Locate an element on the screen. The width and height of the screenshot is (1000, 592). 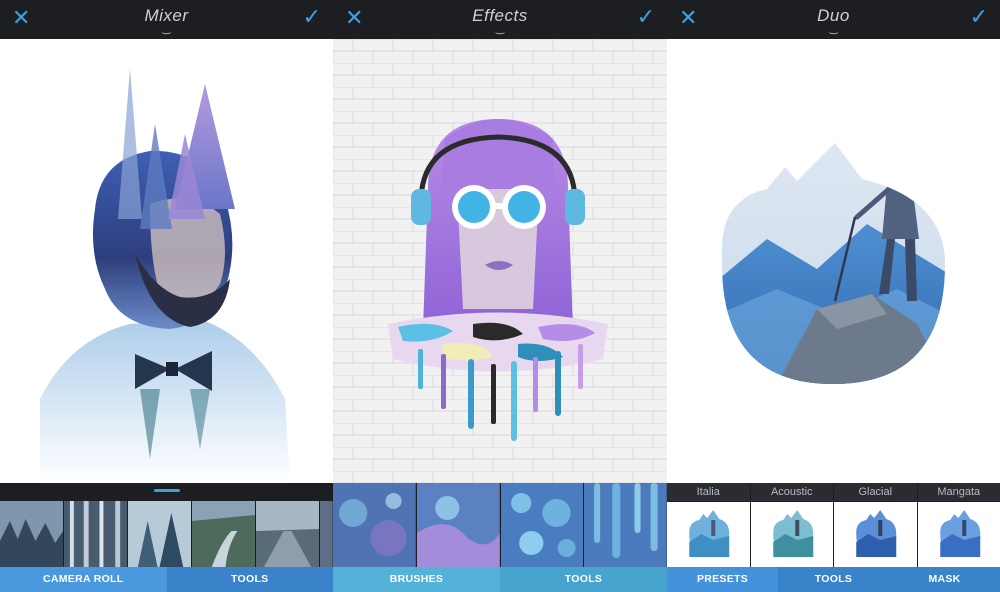
presets-strip: Italia Acoustic Glacial Mangata is located at coordinates (833, 525).